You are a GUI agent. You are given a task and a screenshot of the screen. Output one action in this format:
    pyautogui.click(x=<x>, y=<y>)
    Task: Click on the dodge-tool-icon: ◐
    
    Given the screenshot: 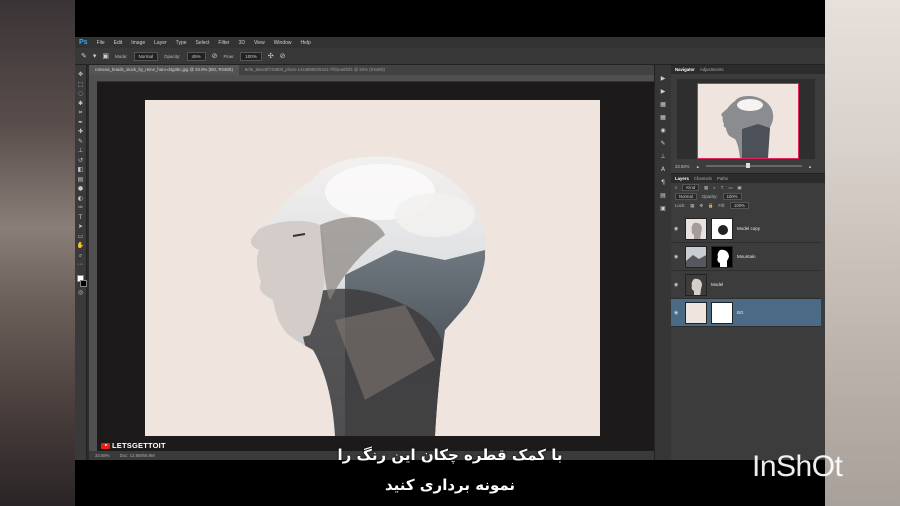 What is the action you would take?
    pyautogui.click(x=80, y=199)
    